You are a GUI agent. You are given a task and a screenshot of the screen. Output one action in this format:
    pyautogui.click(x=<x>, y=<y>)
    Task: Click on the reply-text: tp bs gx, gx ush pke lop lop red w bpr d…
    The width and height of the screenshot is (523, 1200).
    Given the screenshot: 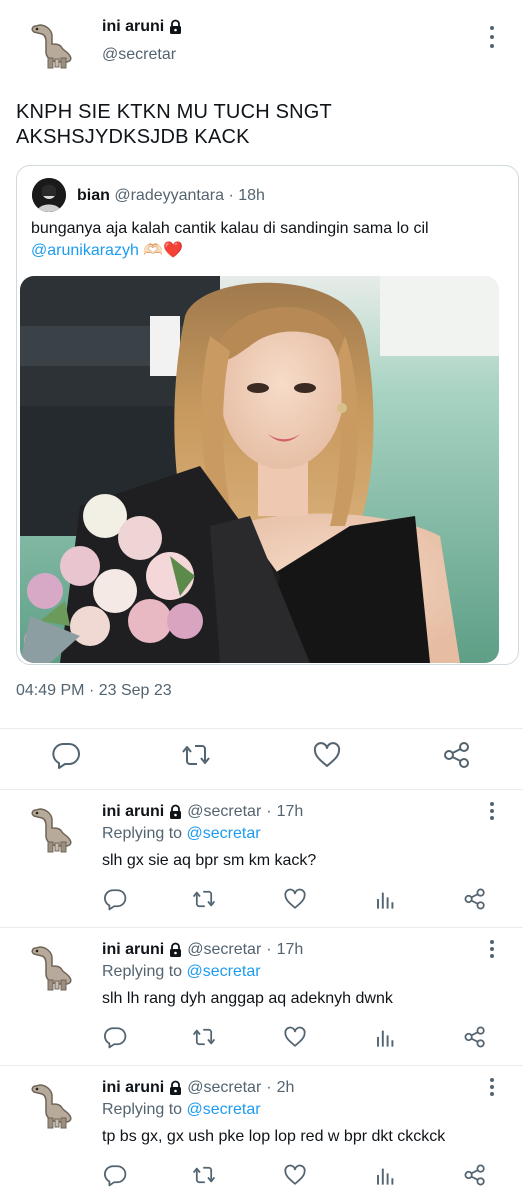 What is the action you would take?
    pyautogui.click(x=274, y=1136)
    